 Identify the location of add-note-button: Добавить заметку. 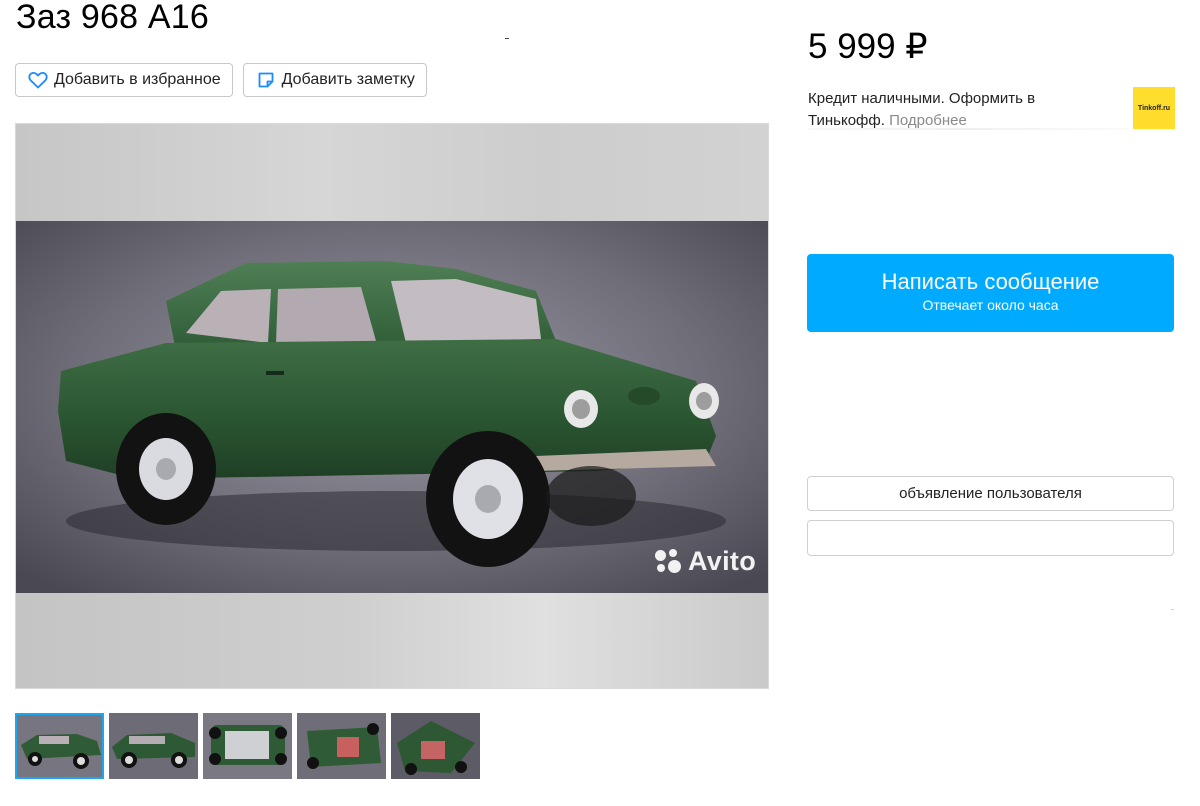
(334, 80).